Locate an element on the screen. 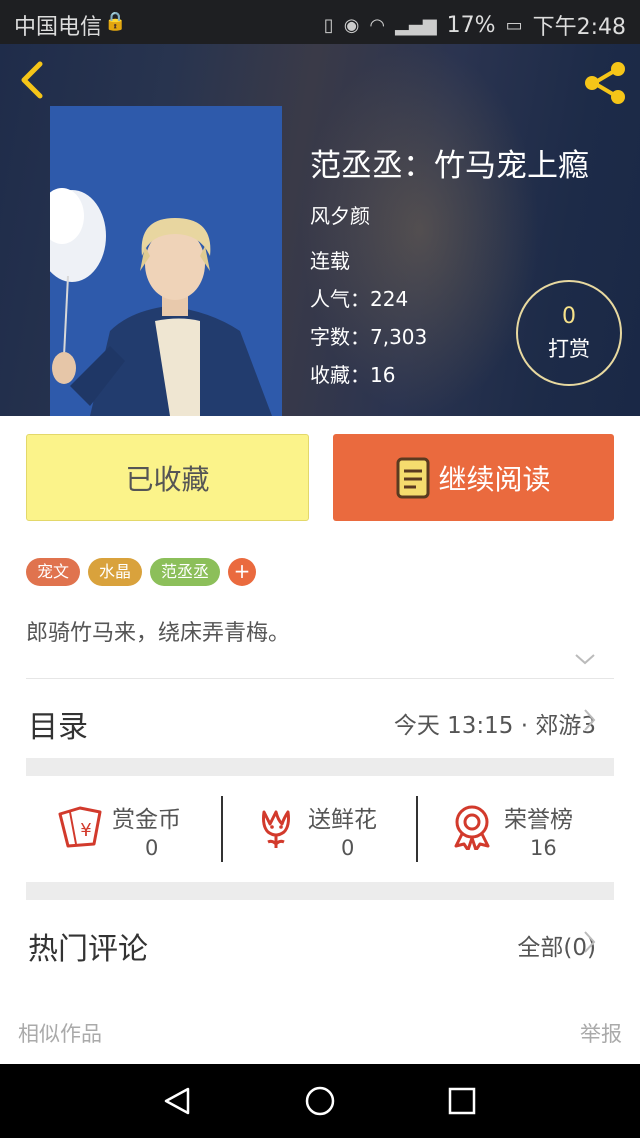 This screenshot has width=640, height=1138. send-flowers-button: 送鲜花 0 is located at coordinates (331, 832).